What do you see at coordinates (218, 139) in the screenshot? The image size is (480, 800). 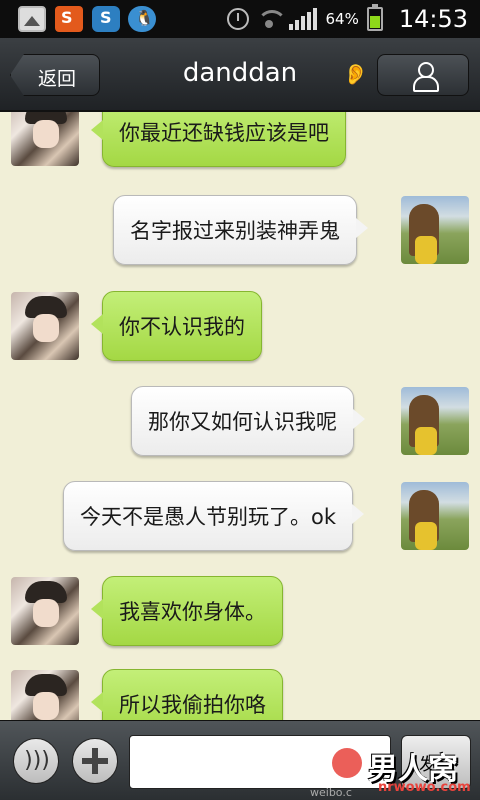 I see `incoming-message-bubble: 你最近还缺钱应该是吧` at bounding box center [218, 139].